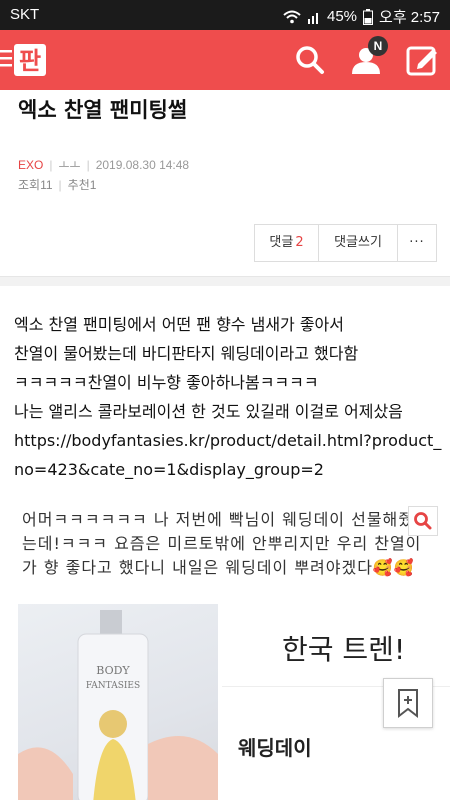 The image size is (450, 800). I want to click on screenshot-title: 한국 트렌!, so click(344, 649).